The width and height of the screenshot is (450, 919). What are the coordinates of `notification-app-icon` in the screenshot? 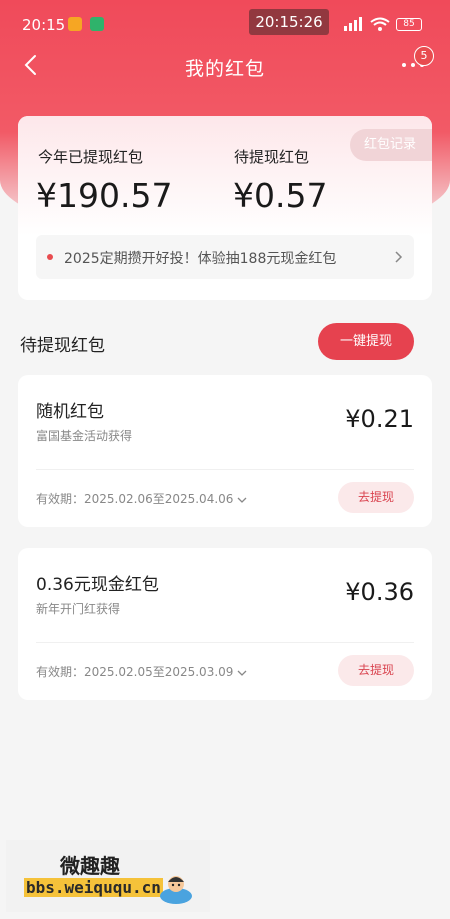 It's located at (75, 24).